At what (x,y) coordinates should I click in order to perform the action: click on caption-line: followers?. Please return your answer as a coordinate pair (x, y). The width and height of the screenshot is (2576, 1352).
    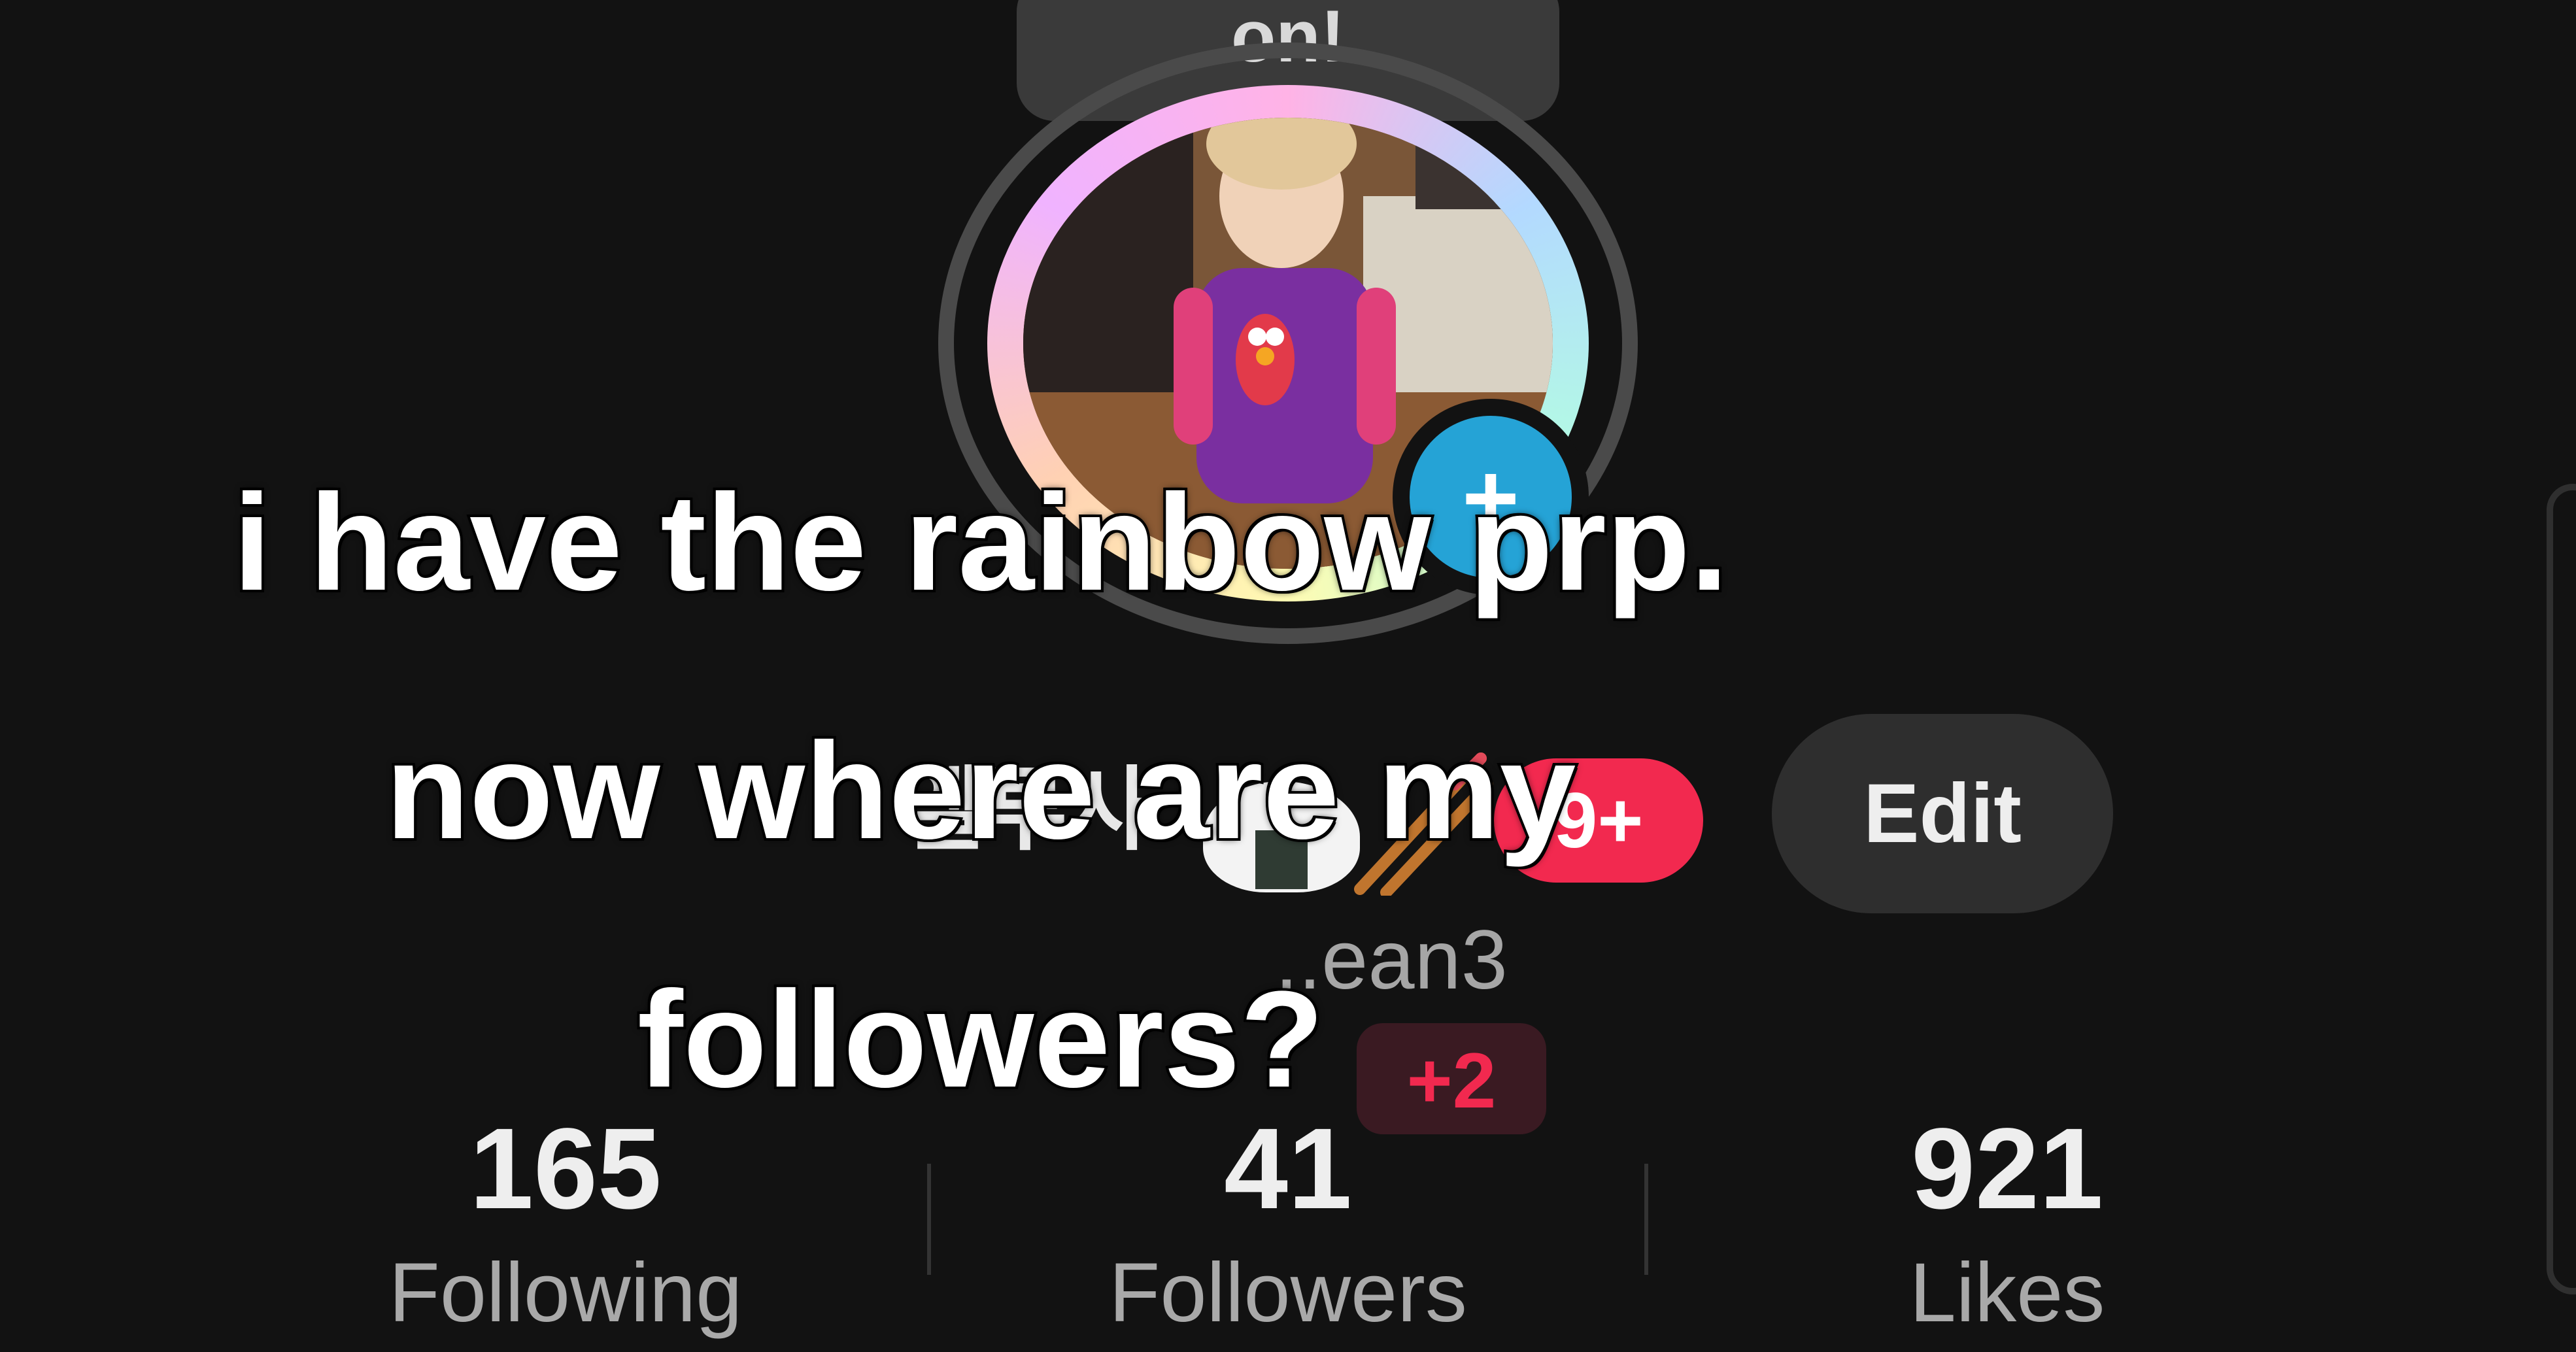
    Looking at the image, I should click on (981, 1039).